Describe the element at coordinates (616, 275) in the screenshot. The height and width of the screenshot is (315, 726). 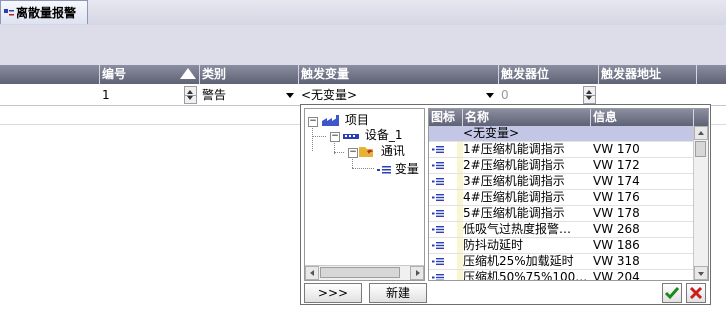
I see `variable-info: VW 204` at that location.